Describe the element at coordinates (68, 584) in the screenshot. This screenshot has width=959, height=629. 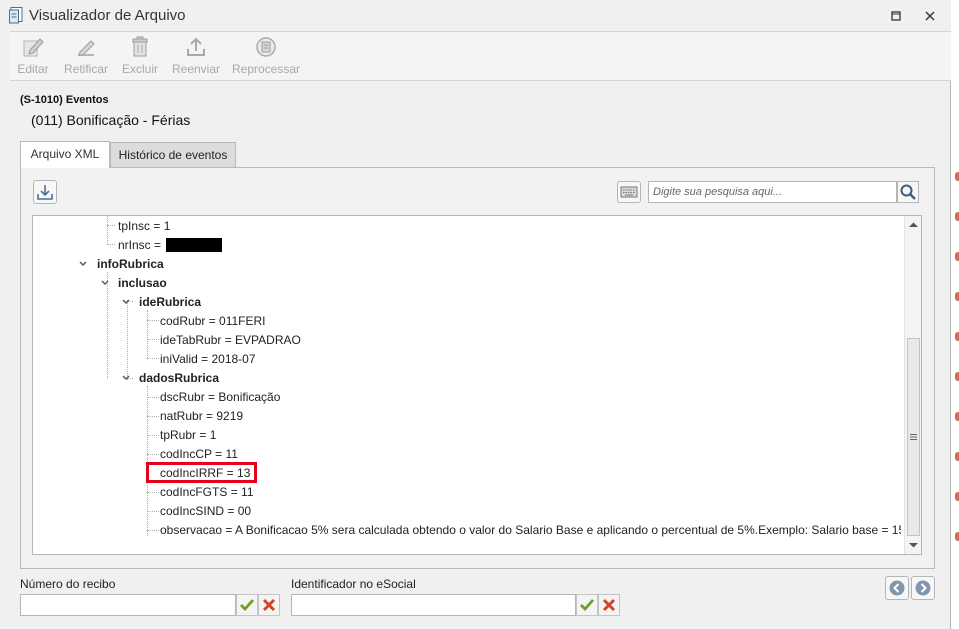
I see `receipt-label: Número do recibo` at that location.